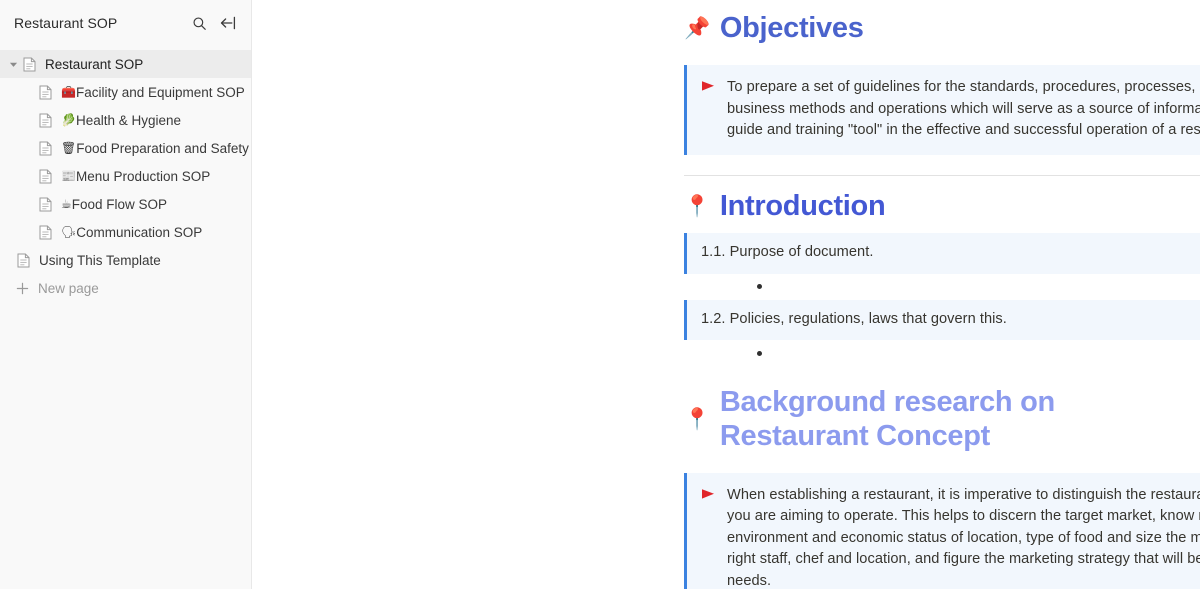 This screenshot has height=589, width=1200. Describe the element at coordinates (787, 252) in the screenshot. I see `callout-text: 1.1. Purpose of document.` at that location.